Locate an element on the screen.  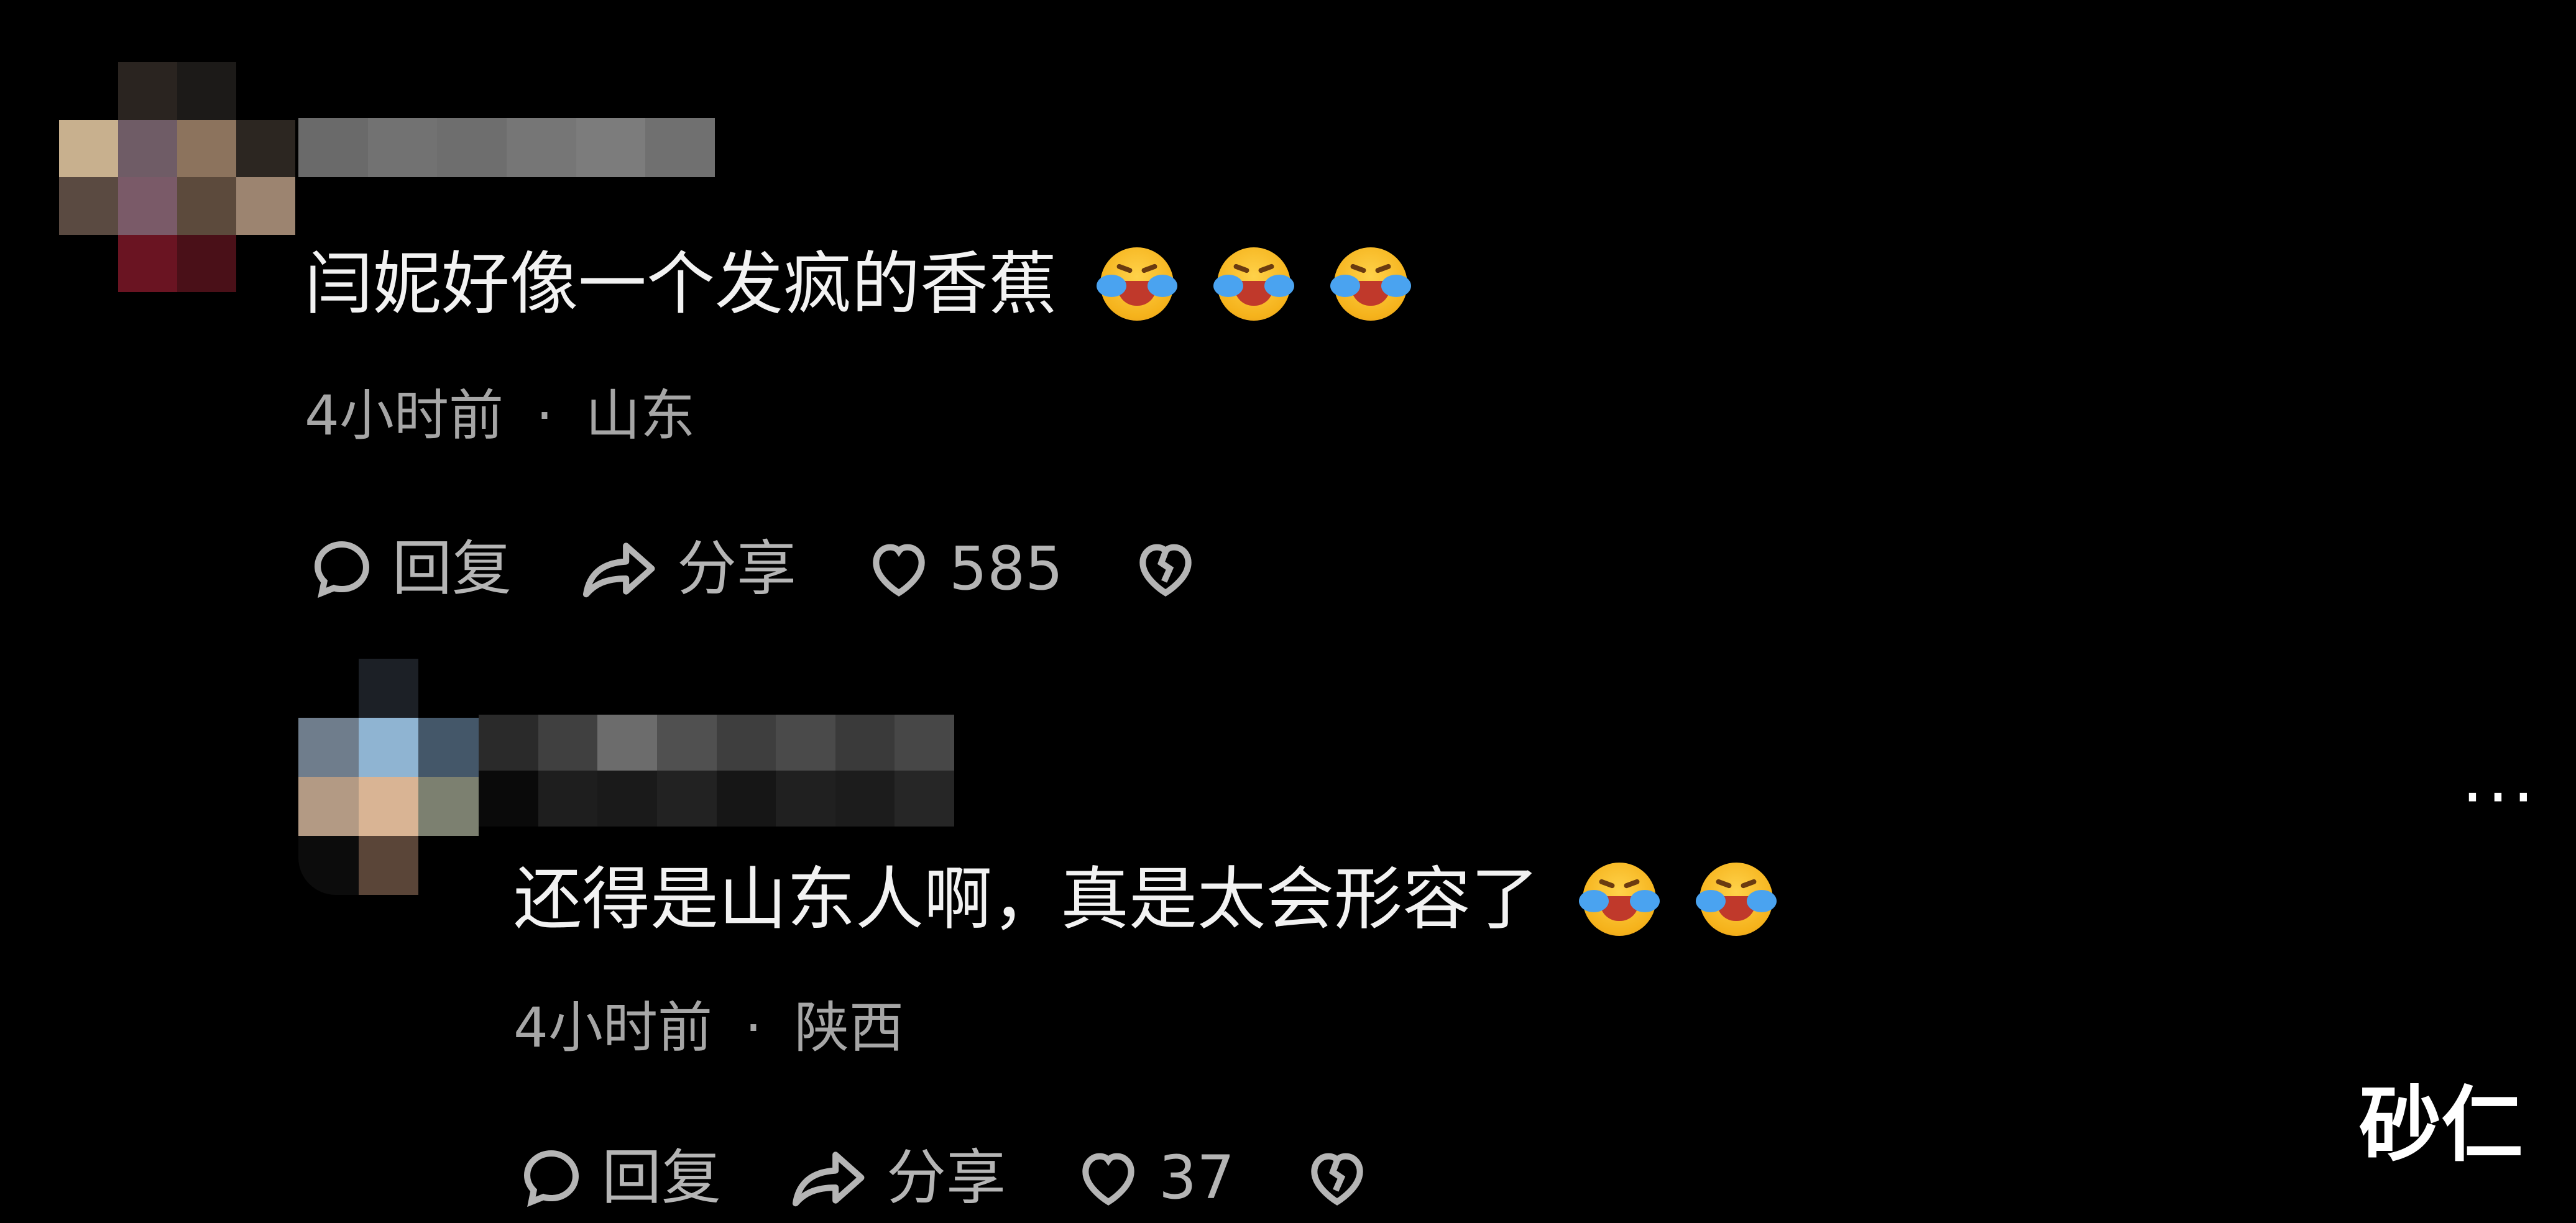
comment-body: 还得是山东人啊，真是太会形容了 is located at coordinates (1026, 899).